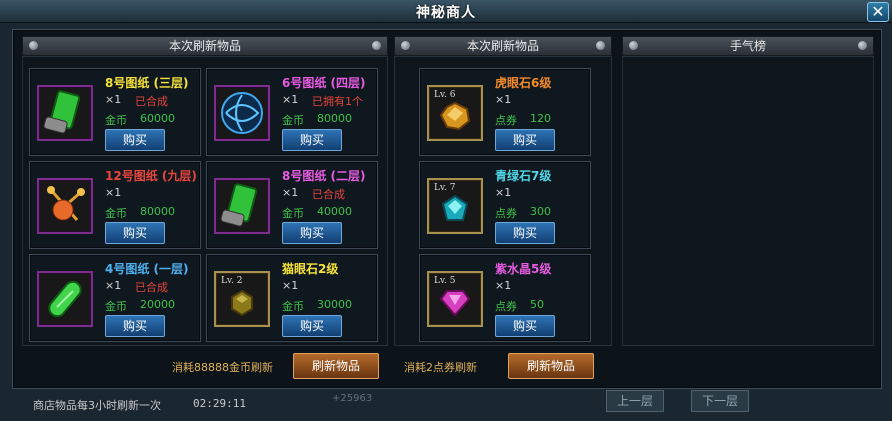  What do you see at coordinates (337, 101) in the screenshot?
I see `item-status: 已拥有1个` at bounding box center [337, 101].